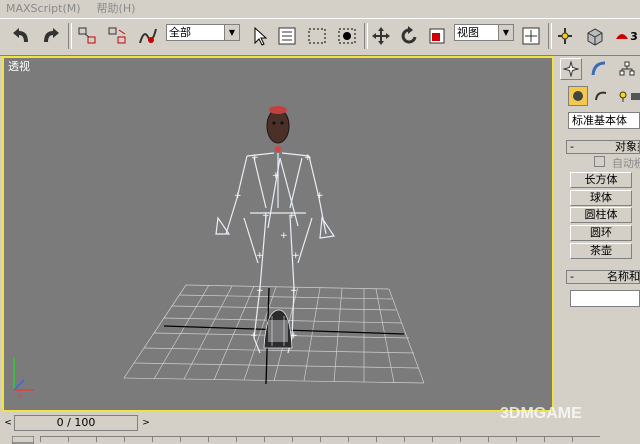 The width and height of the screenshot is (640, 444). I want to click on rotate-icon, so click(409, 35).